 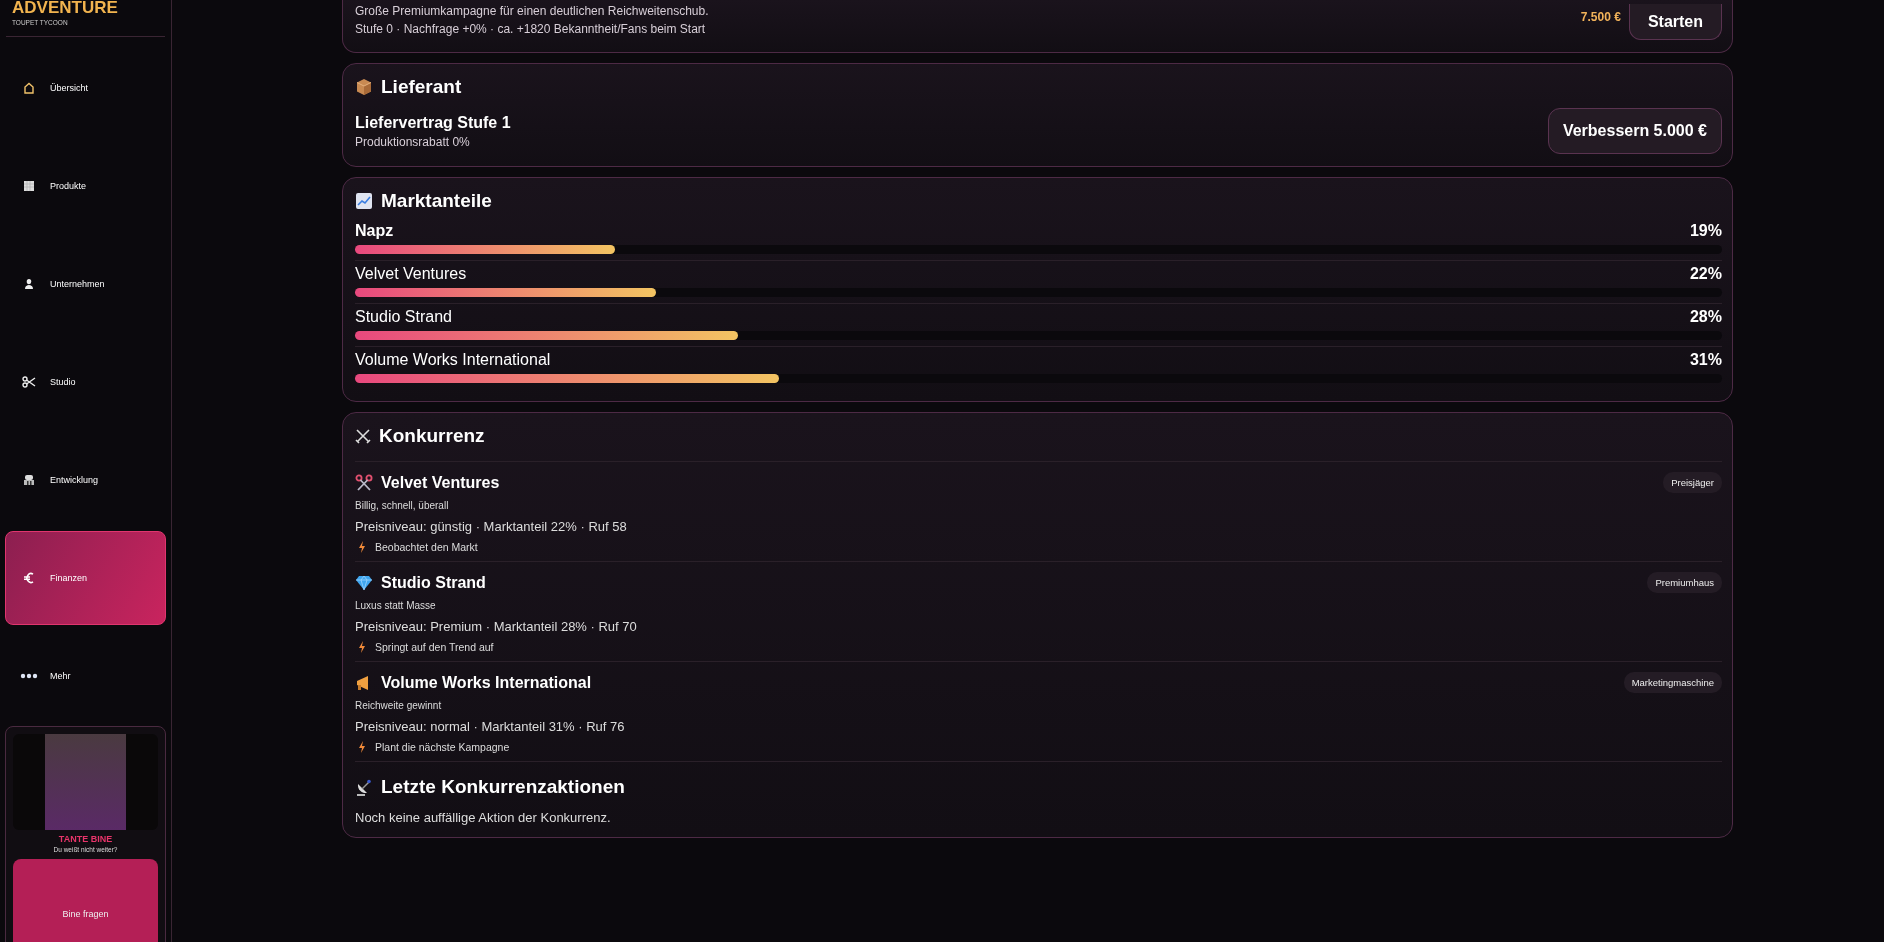 What do you see at coordinates (1692, 482) in the screenshot?
I see `rival-tag: Preisjäger` at bounding box center [1692, 482].